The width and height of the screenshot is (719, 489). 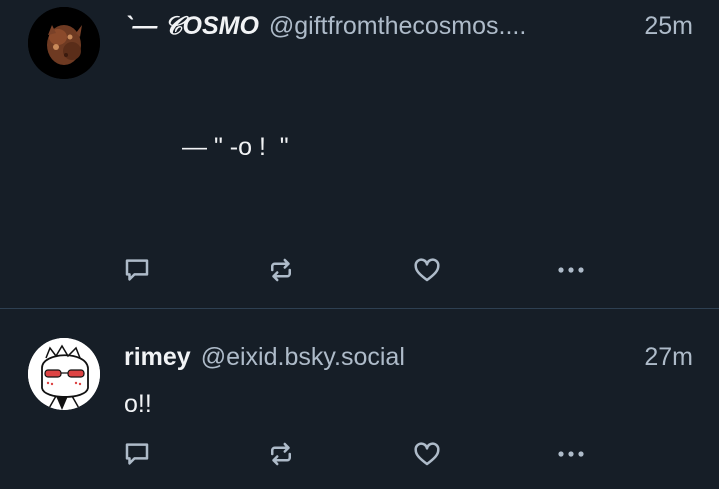 What do you see at coordinates (303, 357) in the screenshot?
I see `handle: @eixid.bsky.social` at bounding box center [303, 357].